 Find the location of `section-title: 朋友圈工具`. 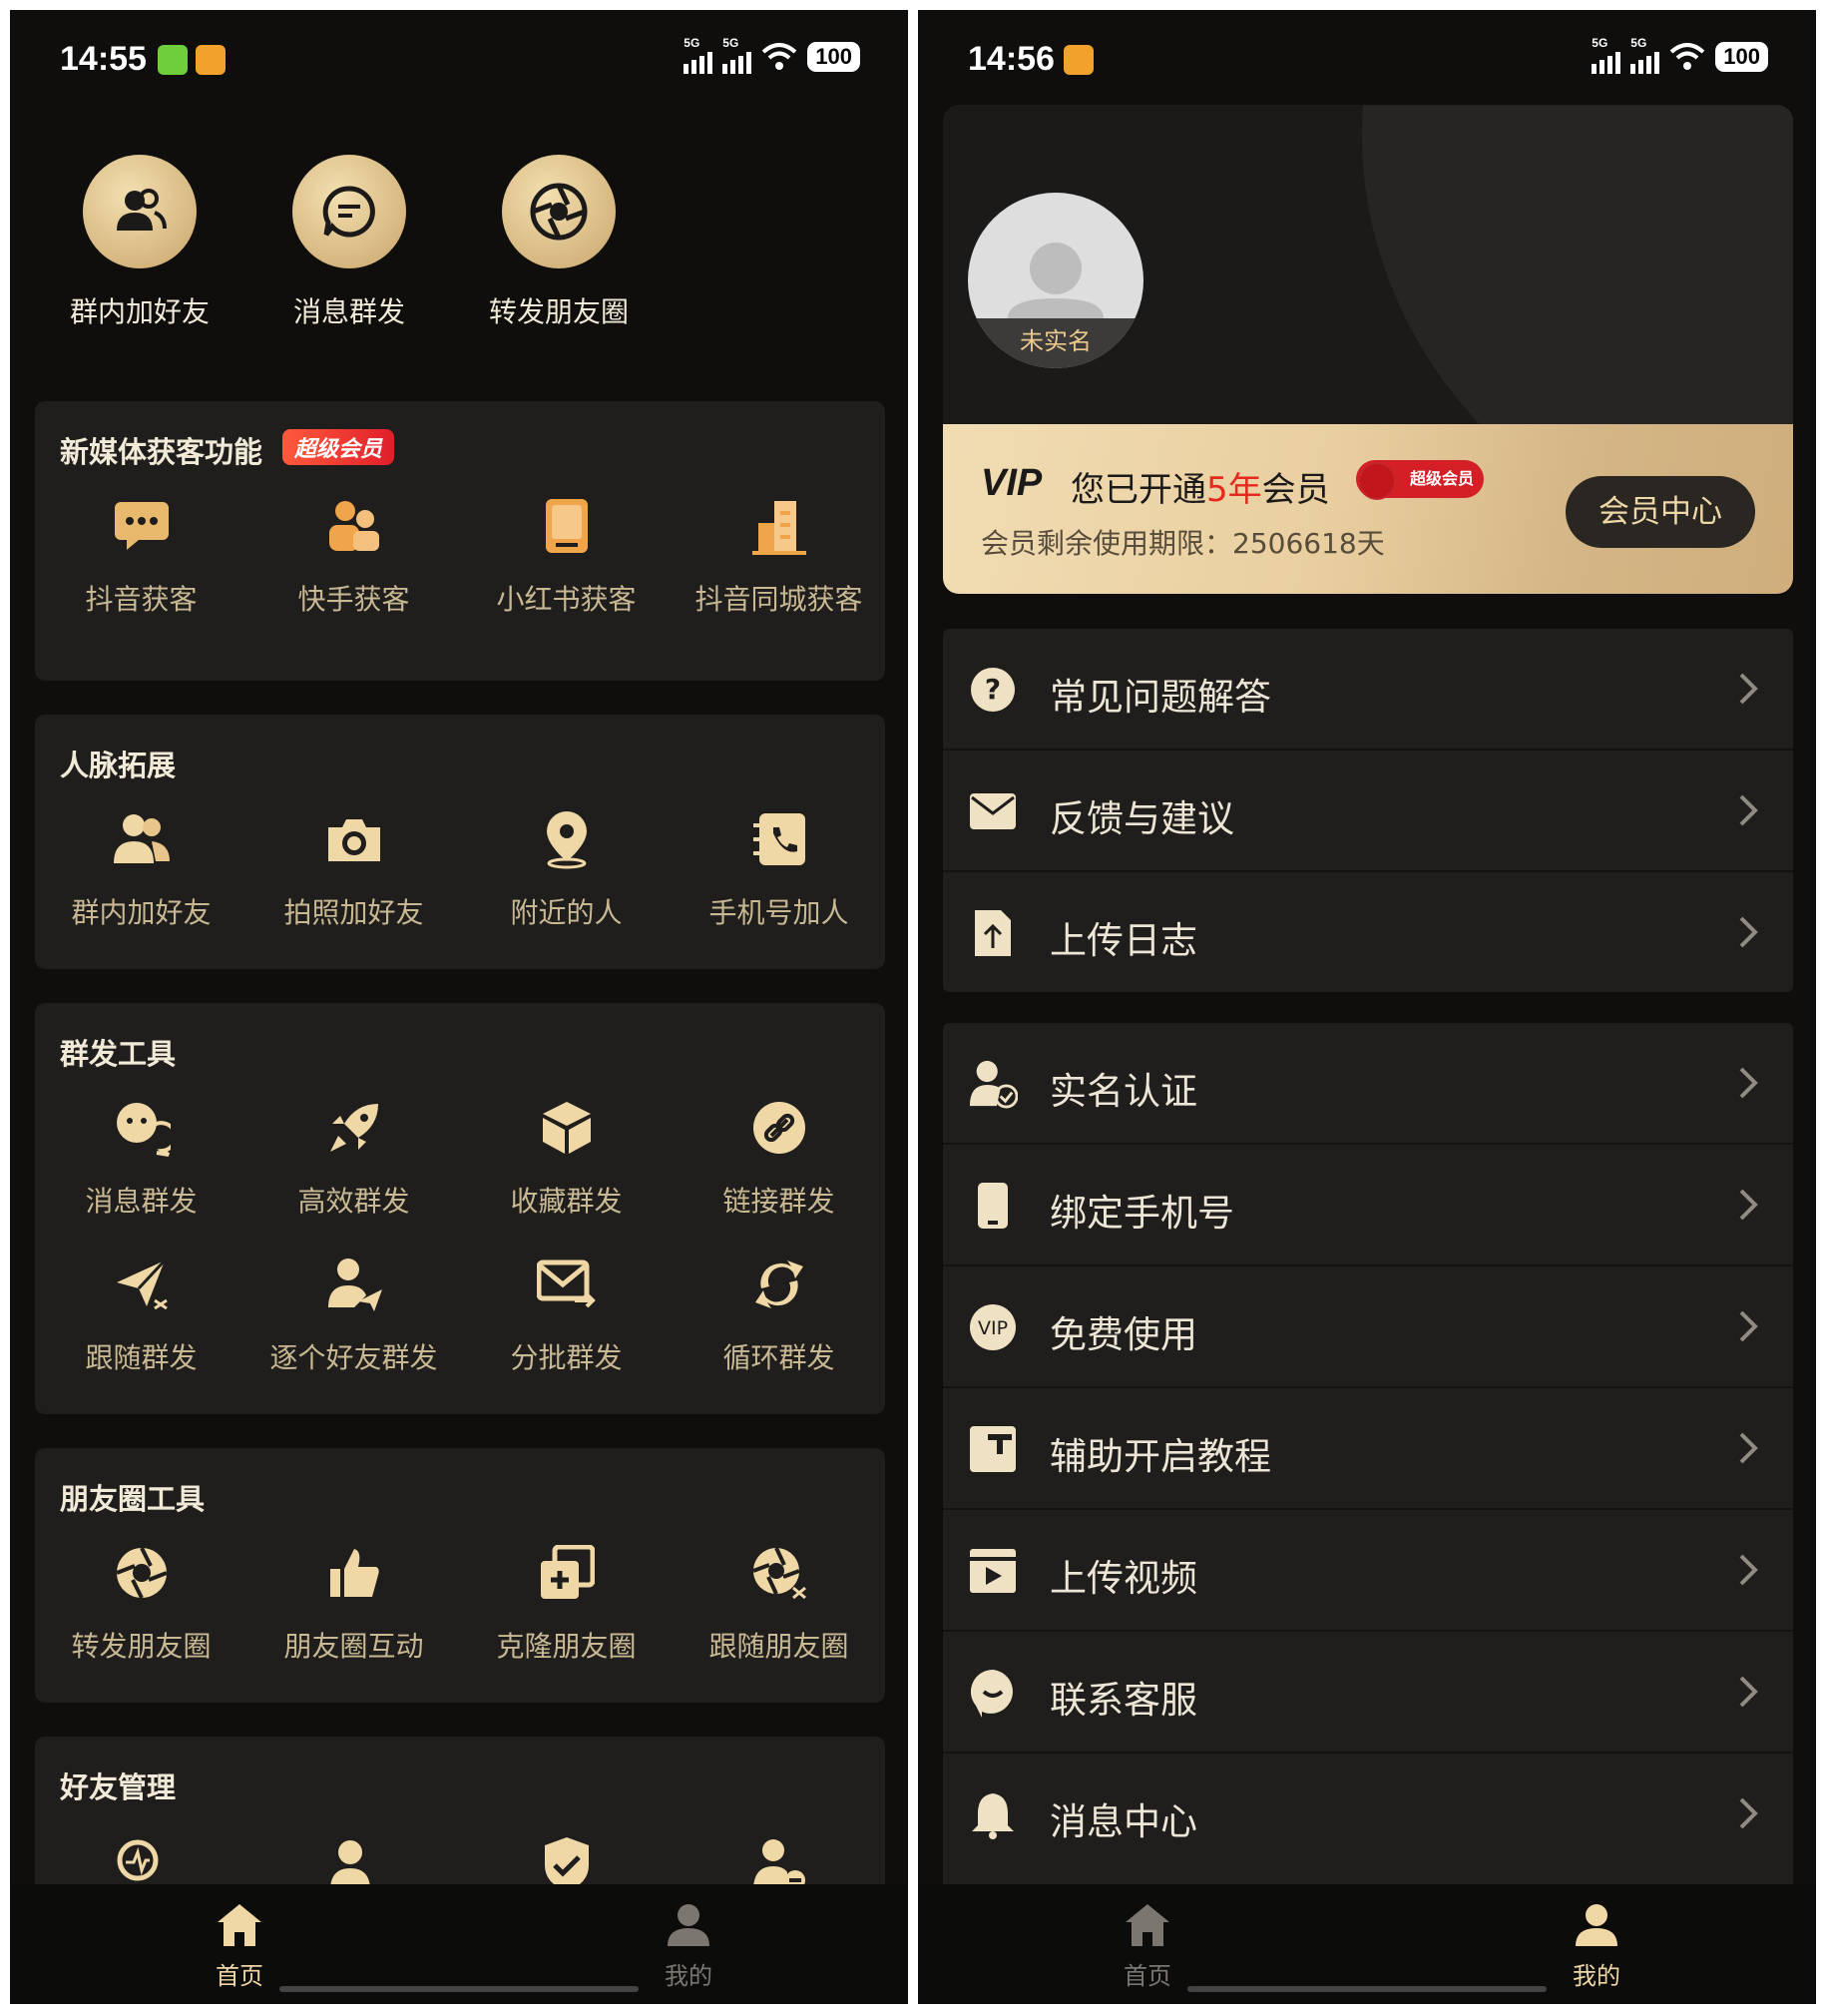

section-title: 朋友圈工具 is located at coordinates (133, 1499).